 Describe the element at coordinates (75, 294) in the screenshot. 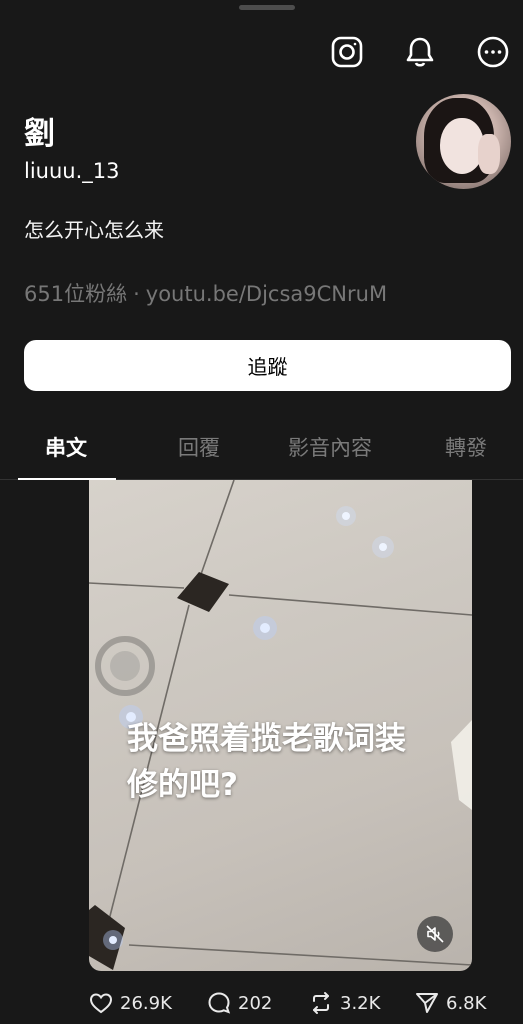

I see `followers-count: 651位粉絲` at that location.